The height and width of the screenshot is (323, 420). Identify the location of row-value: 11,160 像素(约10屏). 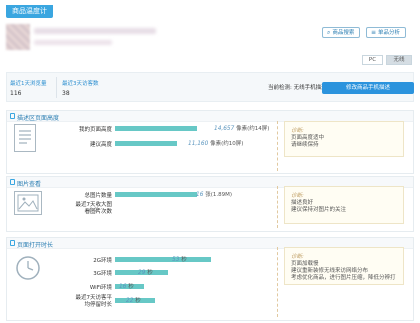
(216, 144).